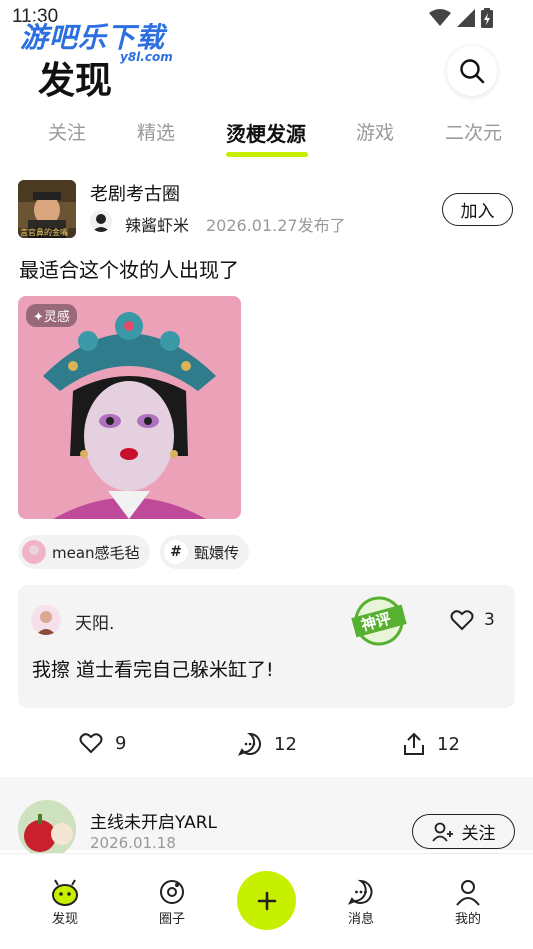 The height and width of the screenshot is (949, 533). I want to click on circle-icon, so click(172, 892).